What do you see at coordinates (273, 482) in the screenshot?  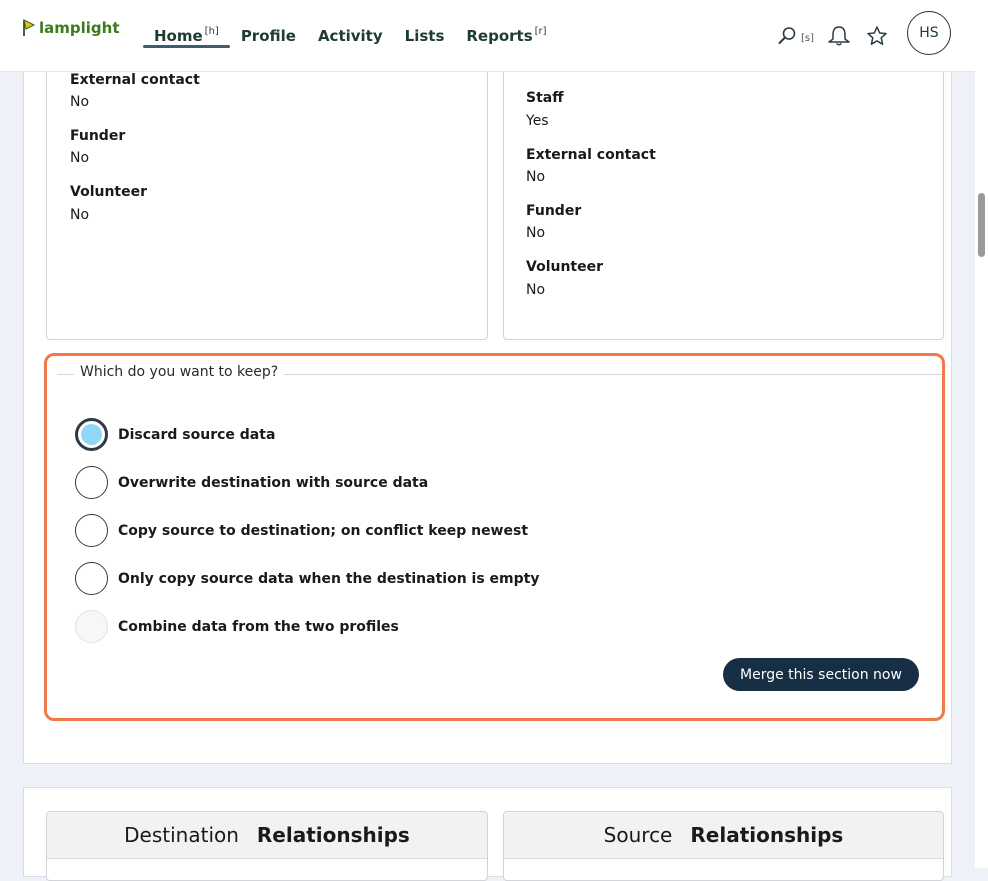 I see `option-label: Overwrite destination with source data` at bounding box center [273, 482].